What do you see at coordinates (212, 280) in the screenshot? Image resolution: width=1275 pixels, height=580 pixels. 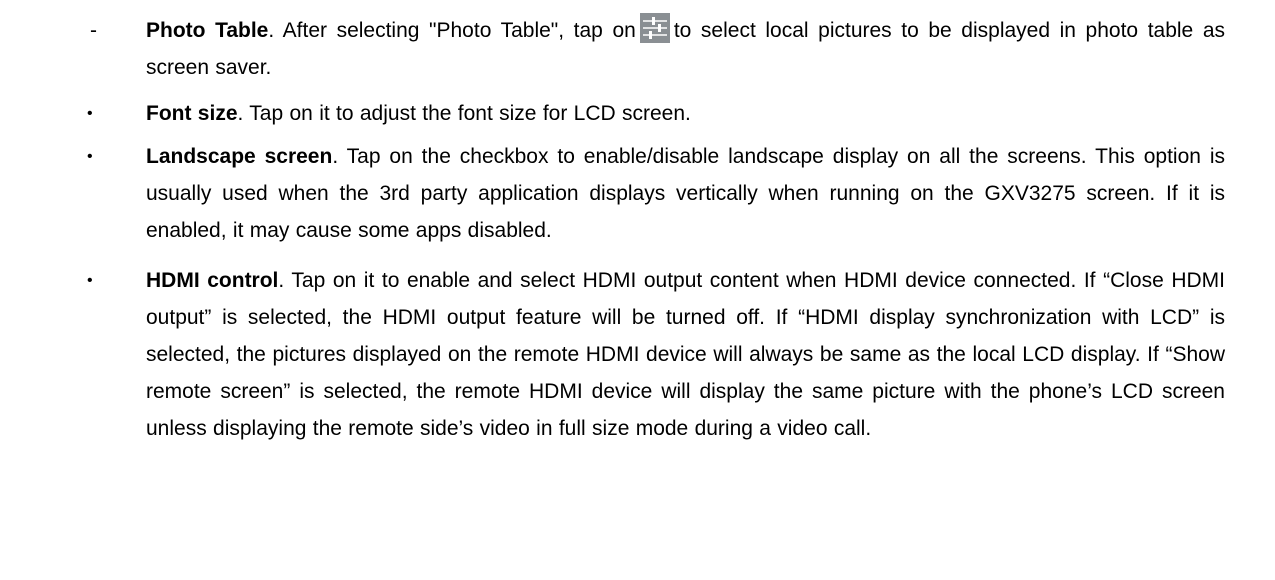 I see `term-hdmi-control: HDMI control` at bounding box center [212, 280].